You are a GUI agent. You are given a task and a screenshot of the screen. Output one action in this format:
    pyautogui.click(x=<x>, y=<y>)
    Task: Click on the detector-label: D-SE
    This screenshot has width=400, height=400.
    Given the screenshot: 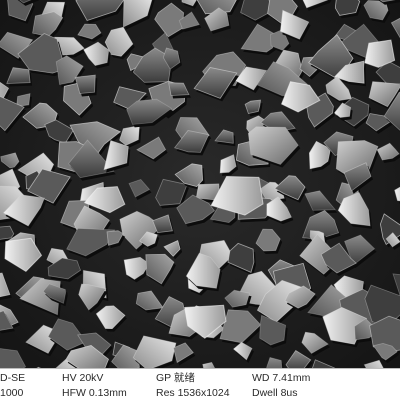 What is the action you would take?
    pyautogui.click(x=13, y=378)
    